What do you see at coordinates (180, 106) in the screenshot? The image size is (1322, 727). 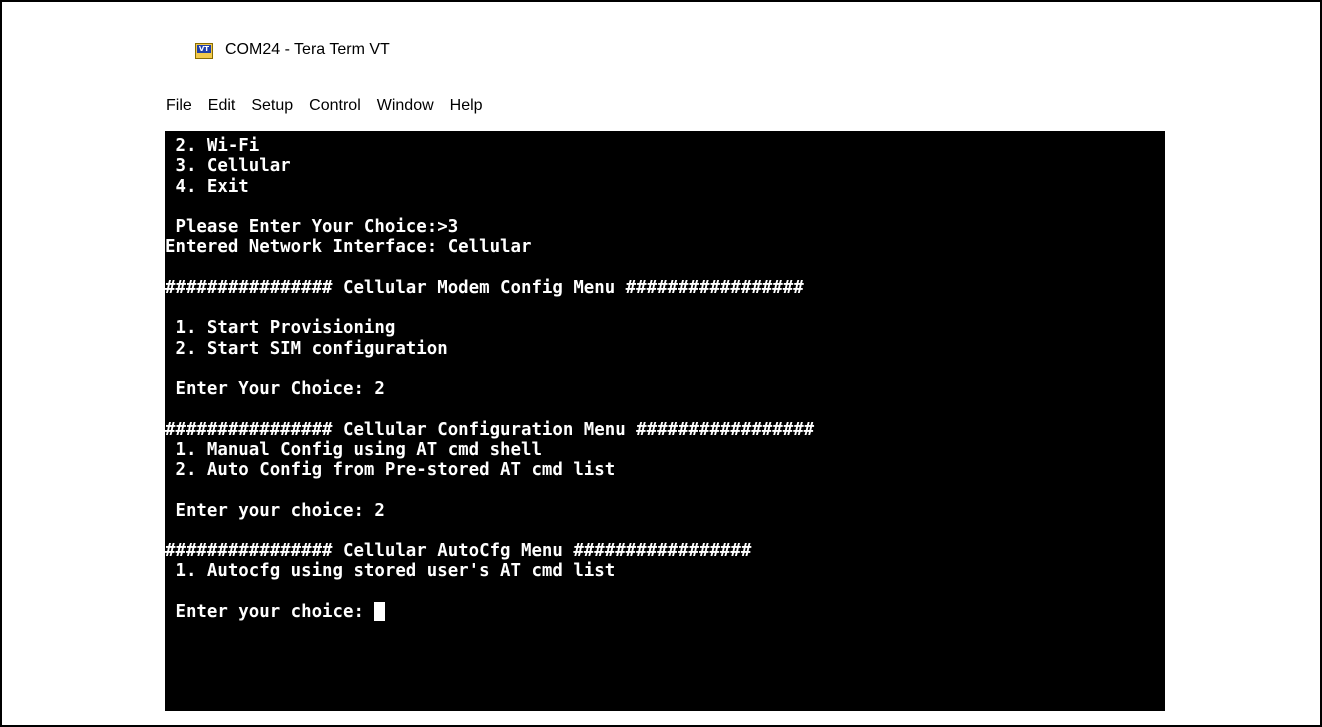 I see `menu-file: File` at bounding box center [180, 106].